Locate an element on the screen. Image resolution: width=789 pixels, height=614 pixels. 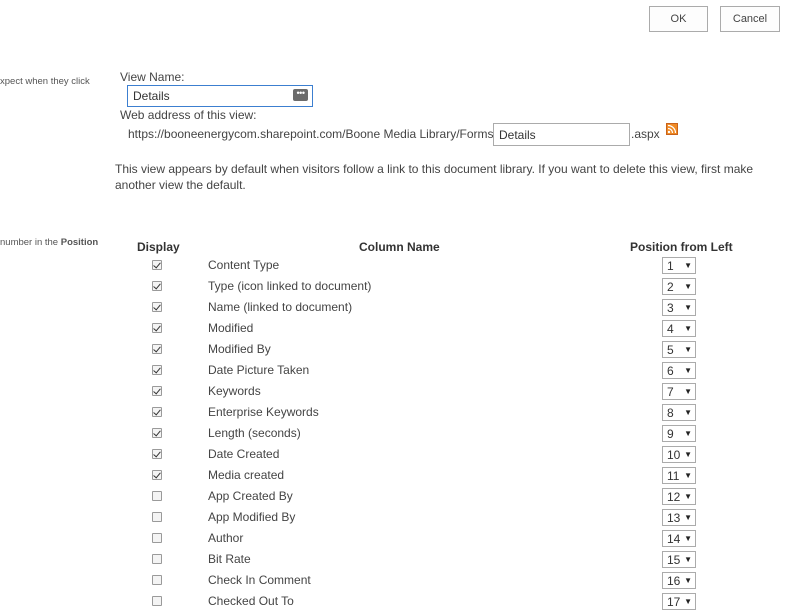
position-select: 14 ▼ is located at coordinates (679, 538).